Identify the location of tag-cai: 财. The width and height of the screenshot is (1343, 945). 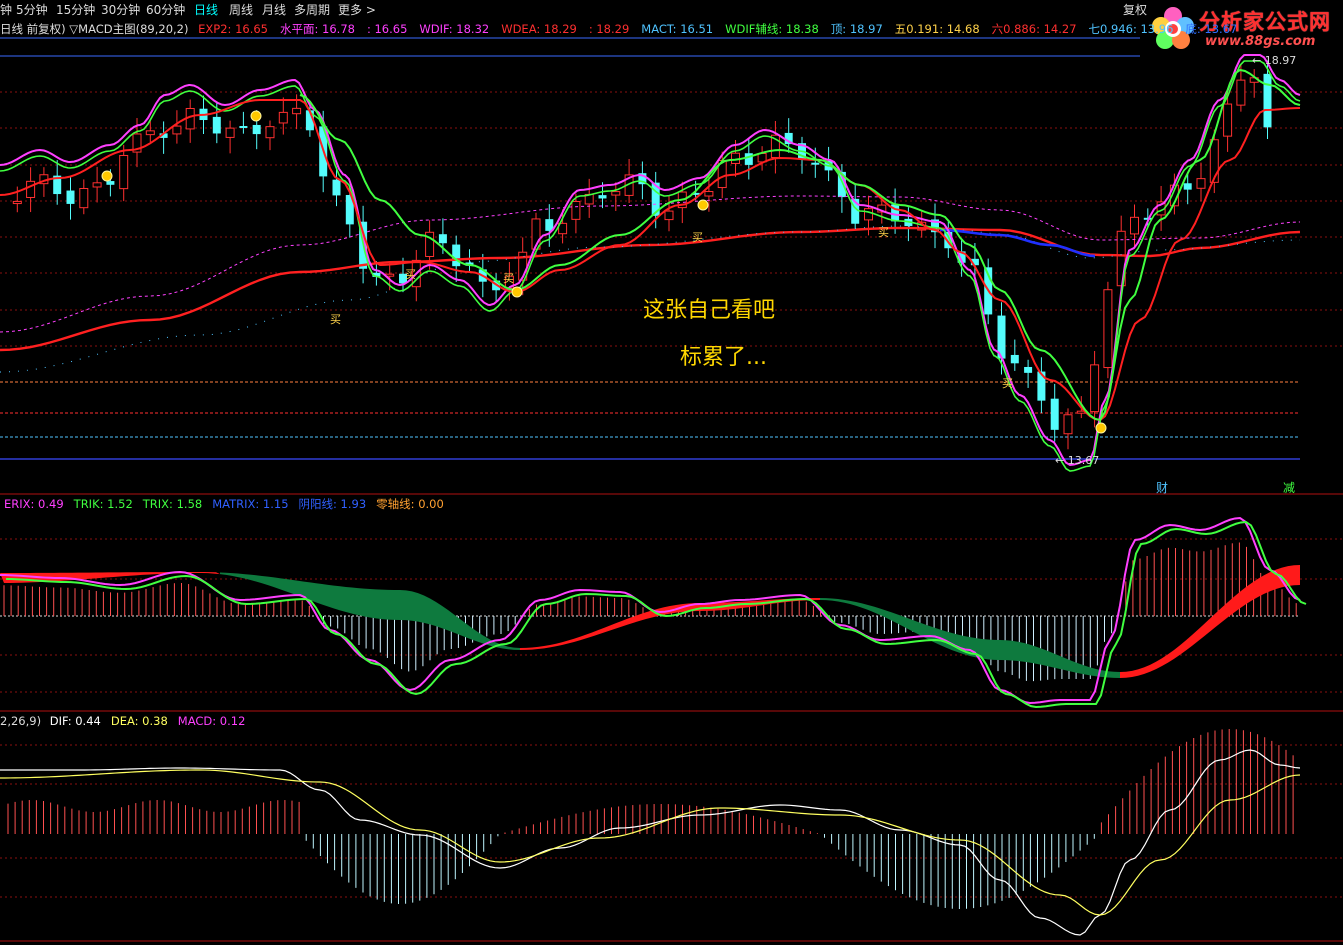
(1162, 488).